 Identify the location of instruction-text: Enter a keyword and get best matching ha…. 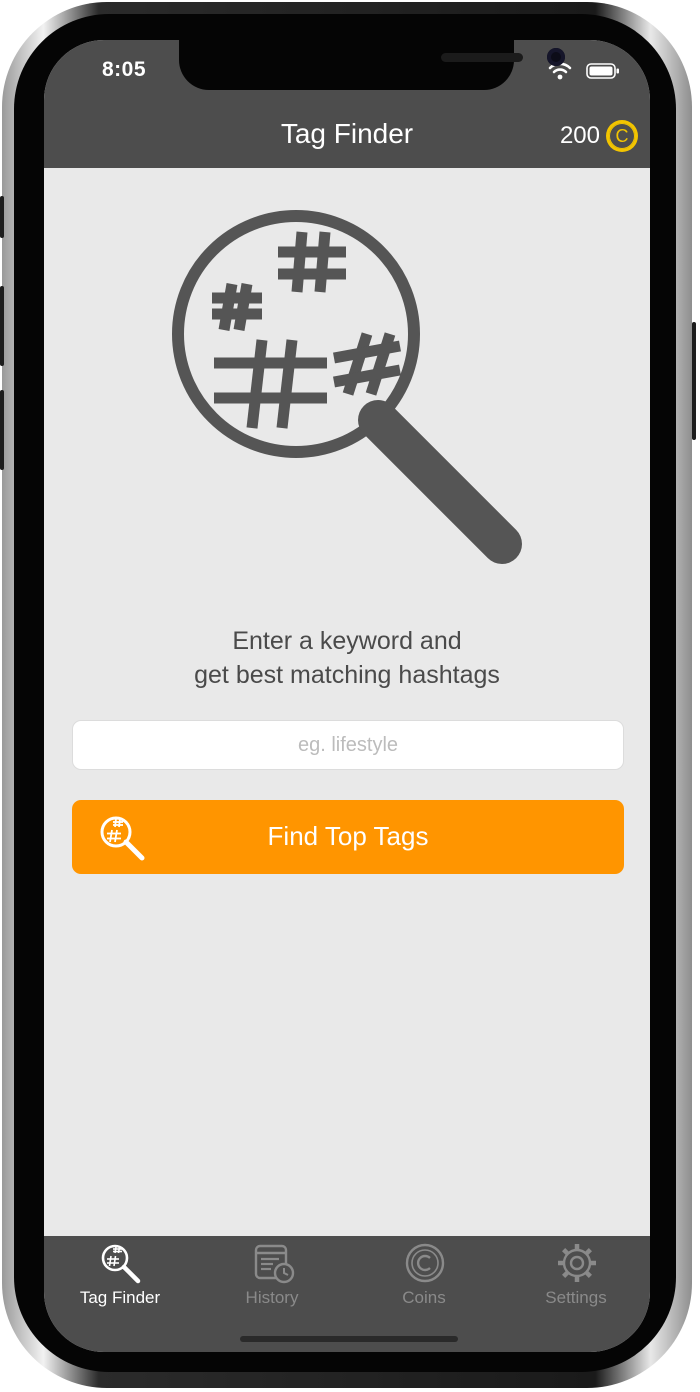
(347, 658).